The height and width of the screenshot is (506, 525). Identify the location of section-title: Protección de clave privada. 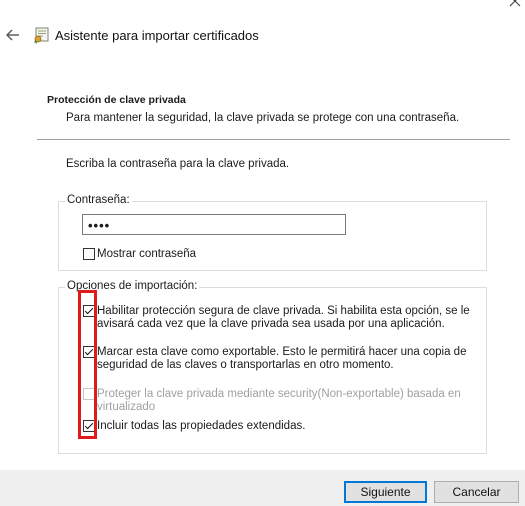
(116, 100).